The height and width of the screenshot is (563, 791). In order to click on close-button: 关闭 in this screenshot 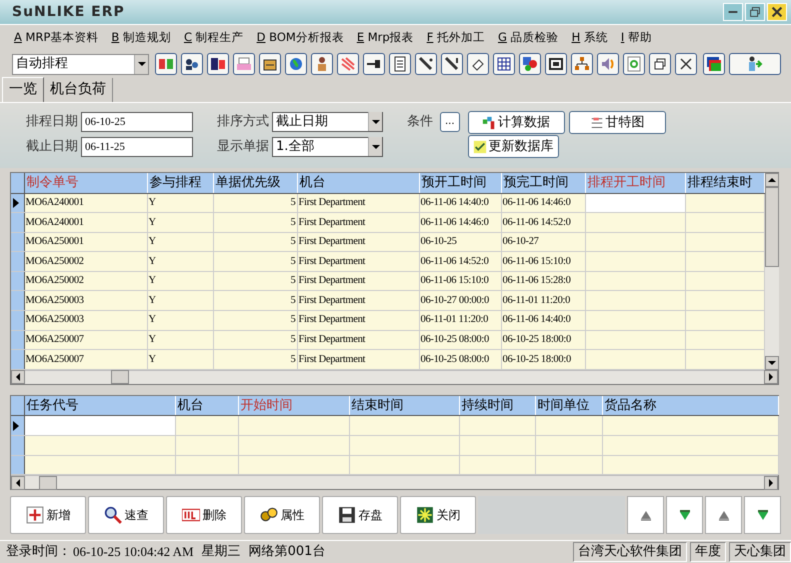, I will do `click(438, 515)`.